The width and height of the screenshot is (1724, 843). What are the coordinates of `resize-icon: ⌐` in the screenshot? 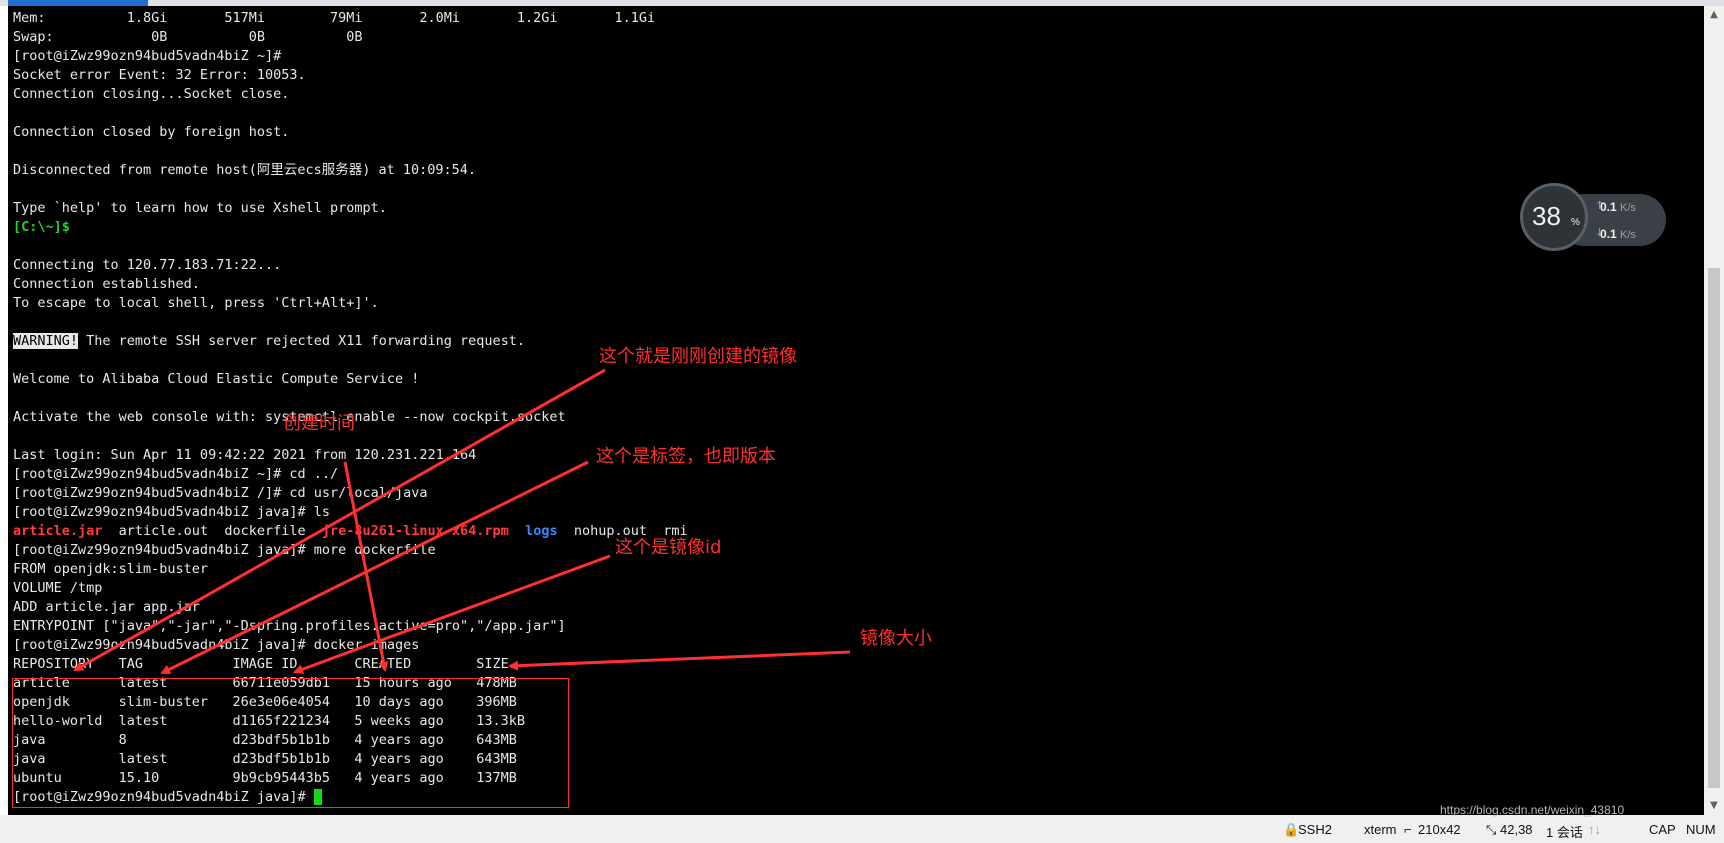 It's located at (1408, 829).